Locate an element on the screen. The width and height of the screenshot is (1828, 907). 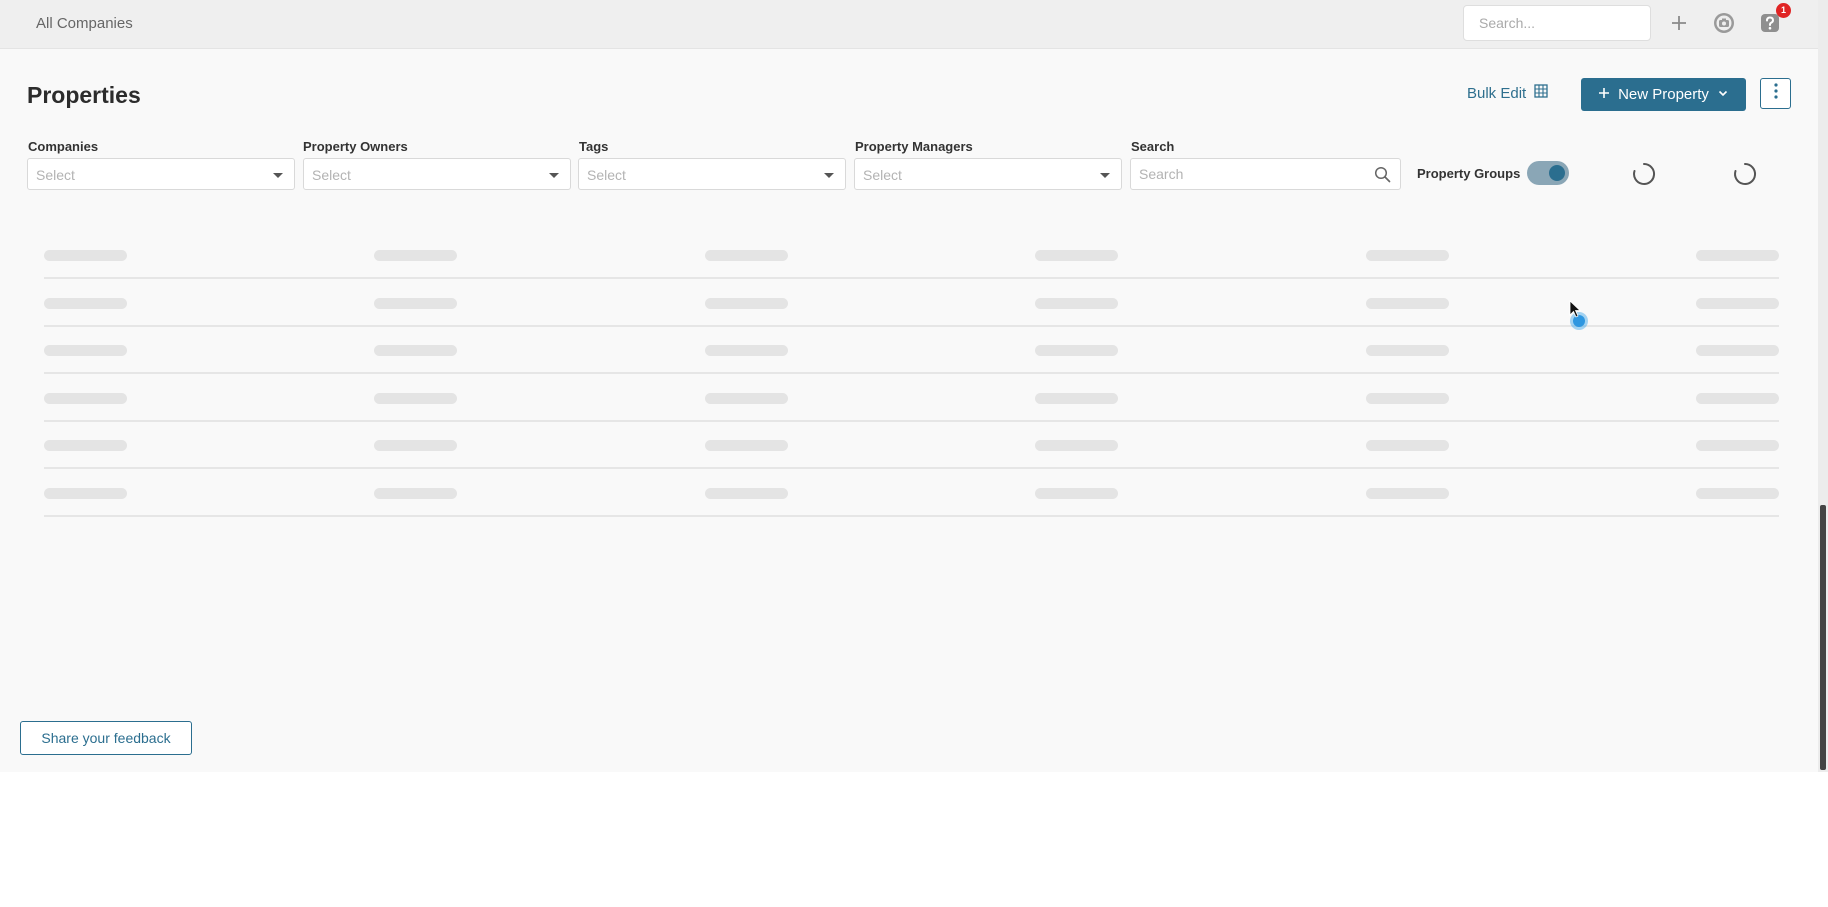
bulk-edit-label: Bulk Edit is located at coordinates (1497, 93).